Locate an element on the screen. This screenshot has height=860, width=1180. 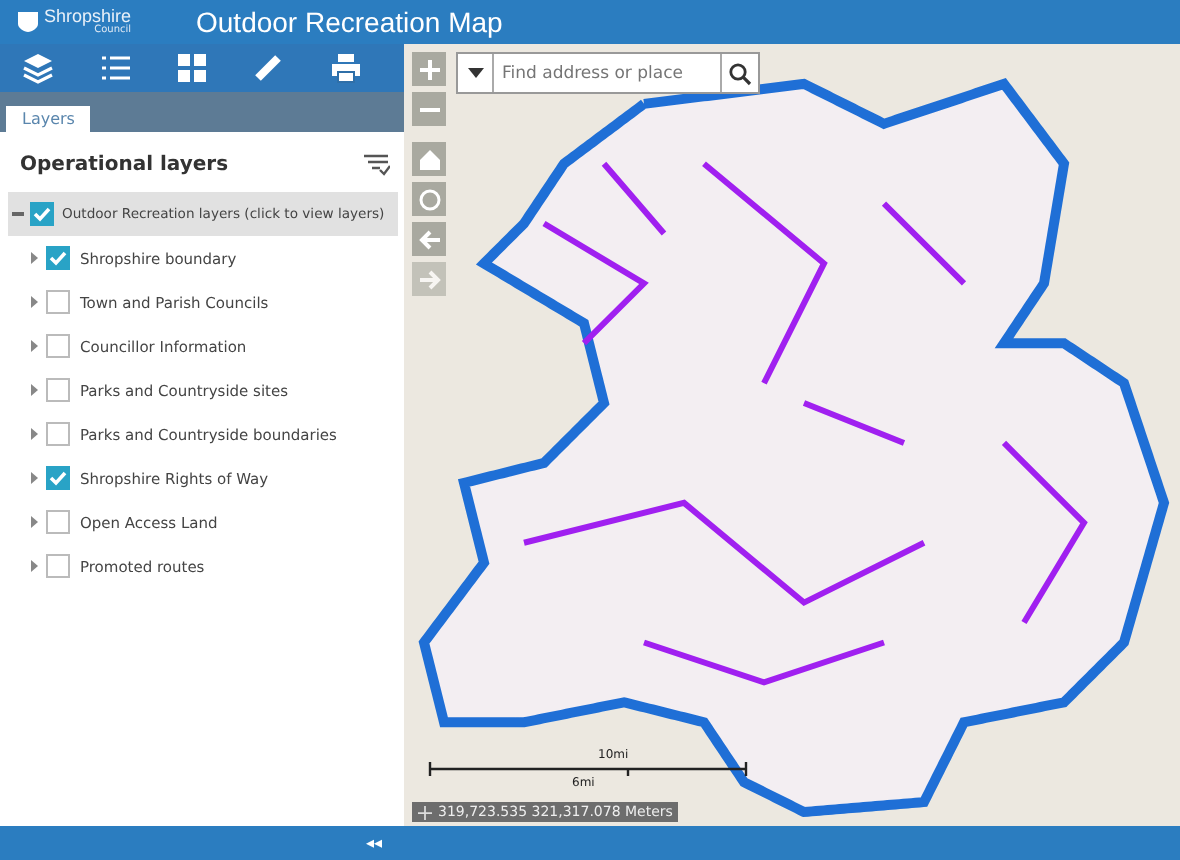
layers-icon is located at coordinates (38, 68).